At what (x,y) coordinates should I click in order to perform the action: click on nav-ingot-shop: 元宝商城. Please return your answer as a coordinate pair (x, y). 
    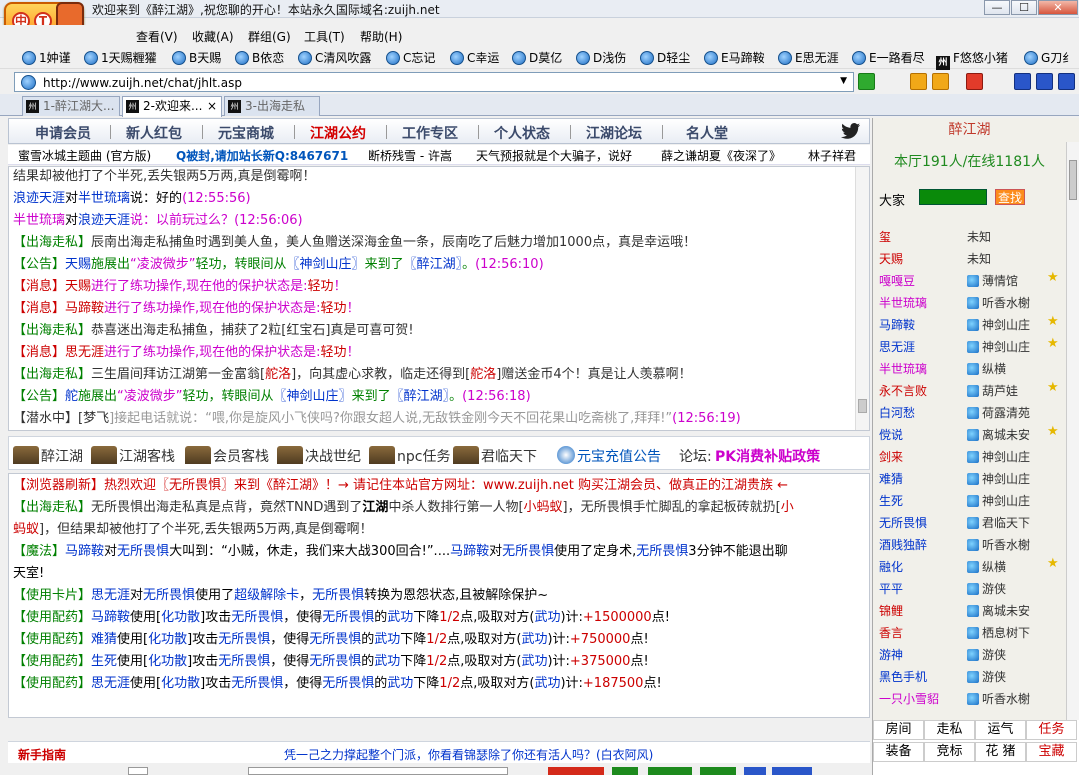
    Looking at the image, I should click on (246, 133).